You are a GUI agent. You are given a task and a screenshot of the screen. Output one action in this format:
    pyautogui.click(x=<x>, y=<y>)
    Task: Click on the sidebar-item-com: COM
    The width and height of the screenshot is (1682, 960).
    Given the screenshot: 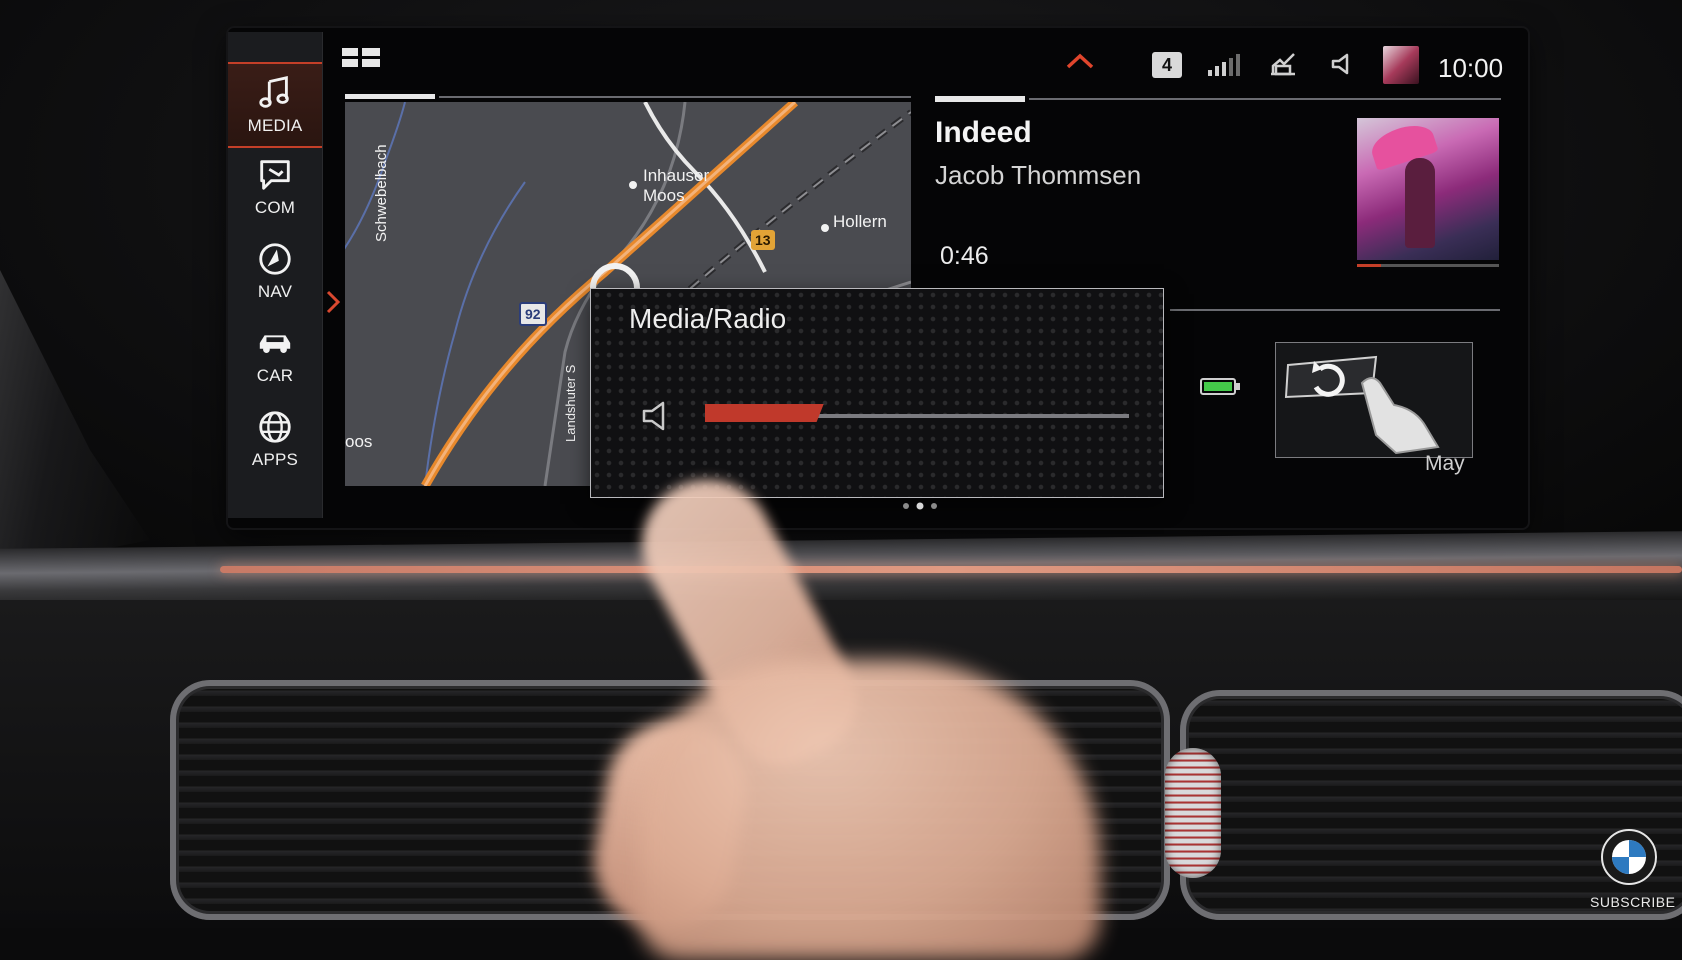 What is the action you would take?
    pyautogui.click(x=275, y=187)
    